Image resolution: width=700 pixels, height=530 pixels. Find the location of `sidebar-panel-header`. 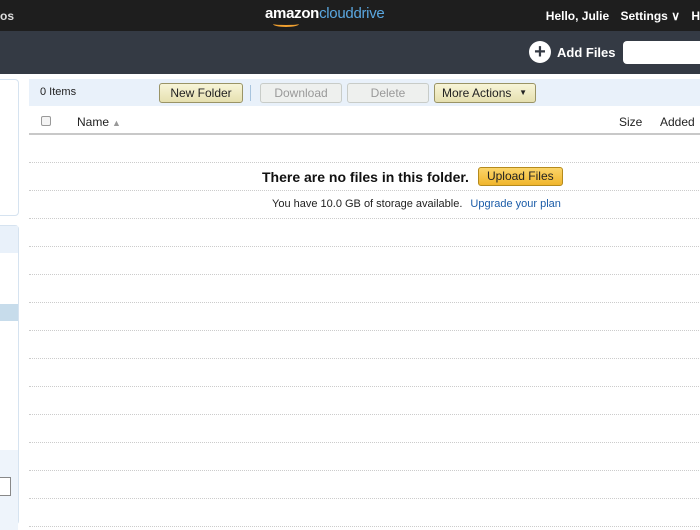

sidebar-panel-header is located at coordinates (9, 239).